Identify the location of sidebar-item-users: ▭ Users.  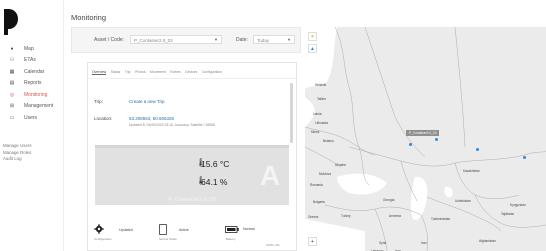
(30, 118).